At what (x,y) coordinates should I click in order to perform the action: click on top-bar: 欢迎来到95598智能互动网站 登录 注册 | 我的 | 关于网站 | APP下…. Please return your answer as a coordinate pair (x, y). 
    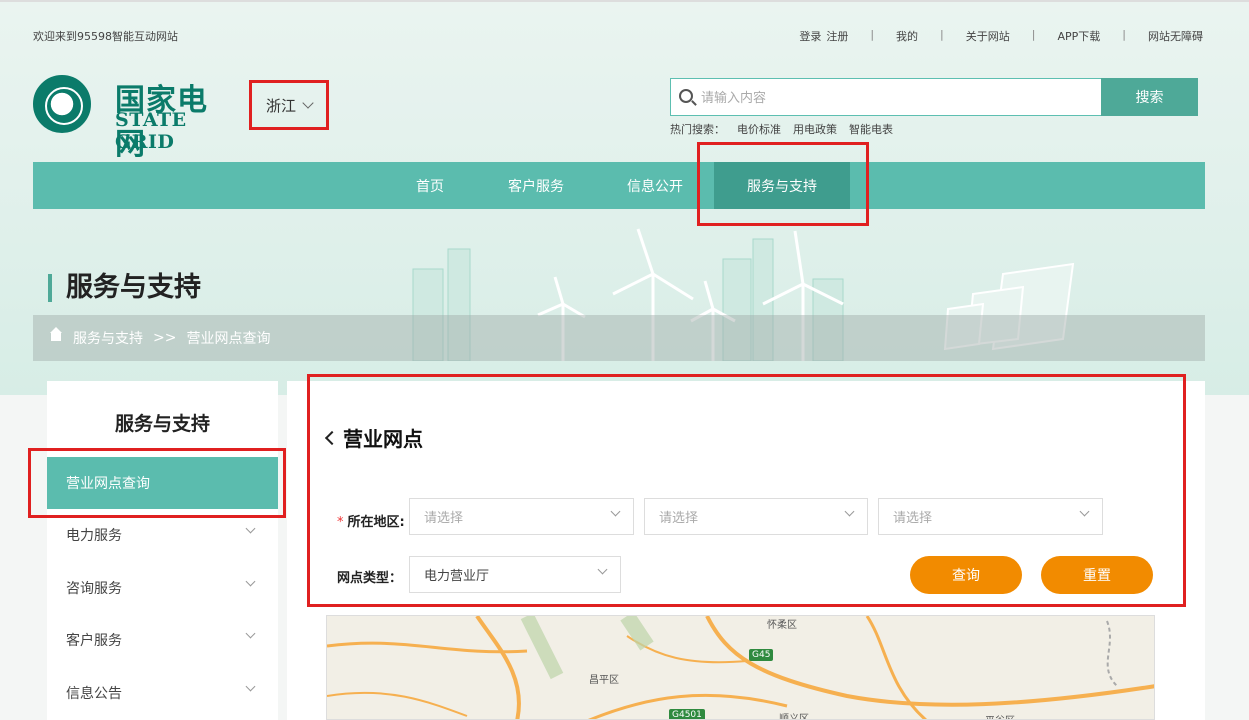
    Looking at the image, I should click on (618, 36).